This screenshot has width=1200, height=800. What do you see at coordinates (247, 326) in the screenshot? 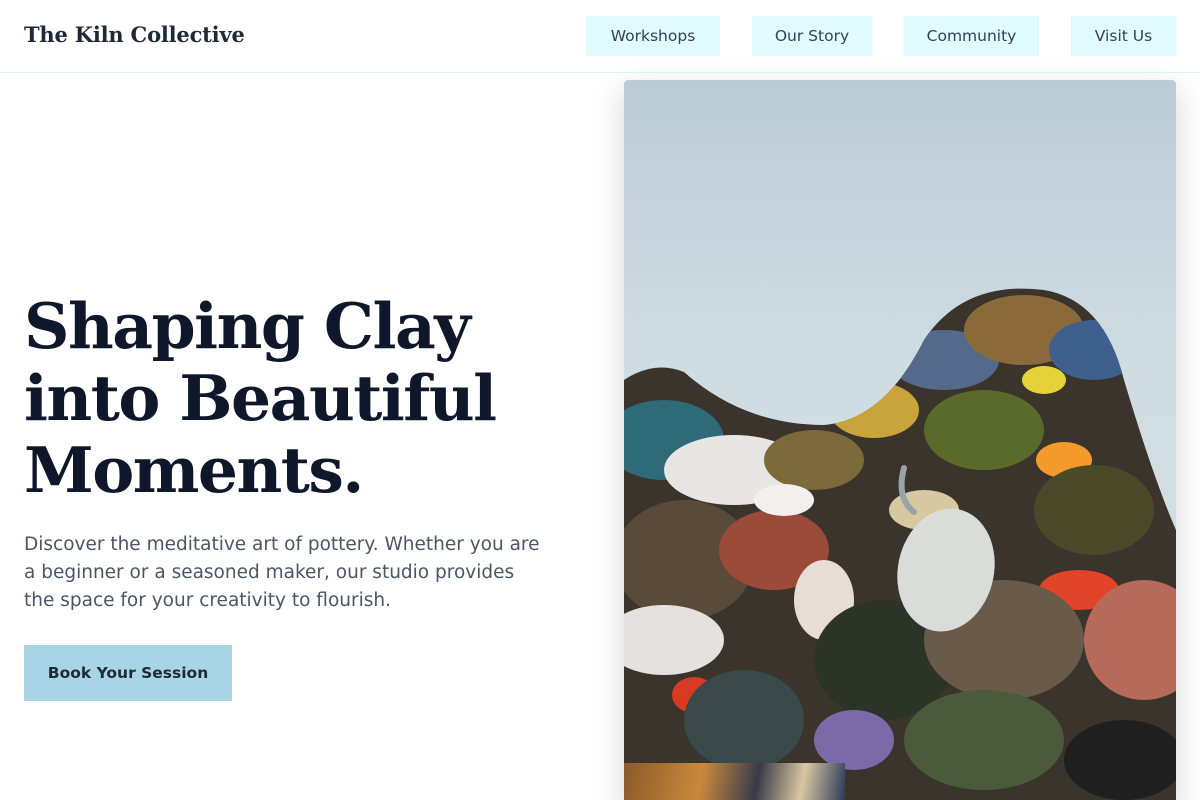
I see `hero-title-line-1: Shaping Clay` at bounding box center [247, 326].